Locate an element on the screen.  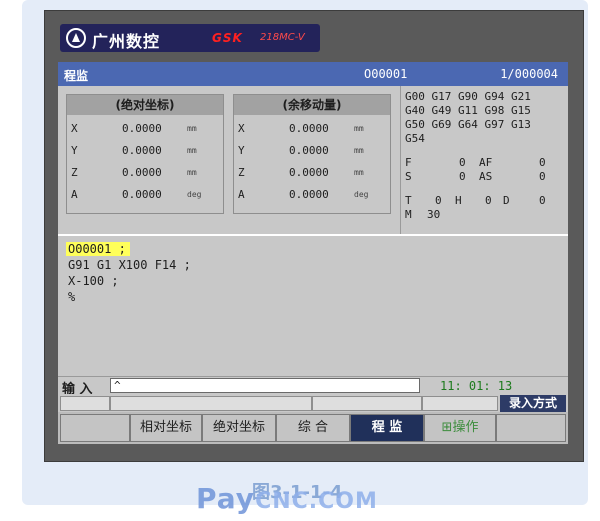
rem-axis-row: A 0.0000 deg is located at coordinates (312, 195).